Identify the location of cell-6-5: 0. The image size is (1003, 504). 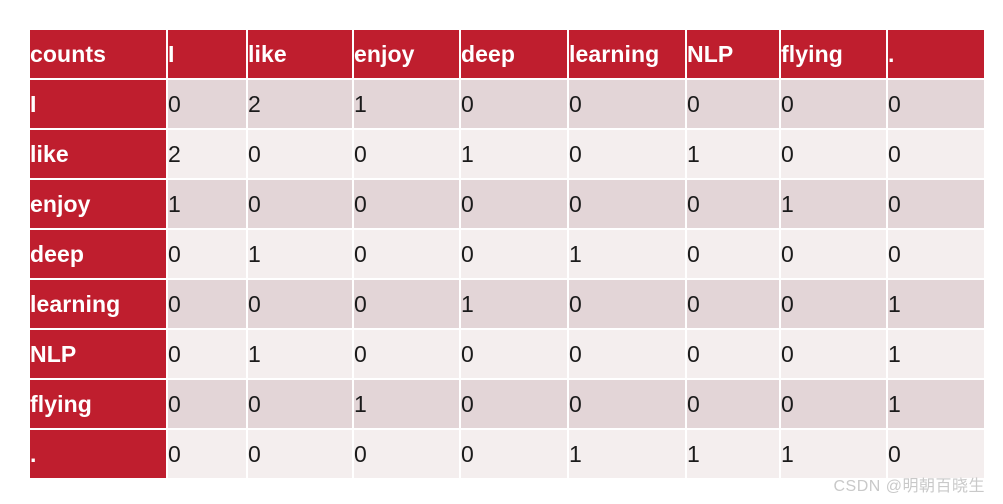
(733, 404).